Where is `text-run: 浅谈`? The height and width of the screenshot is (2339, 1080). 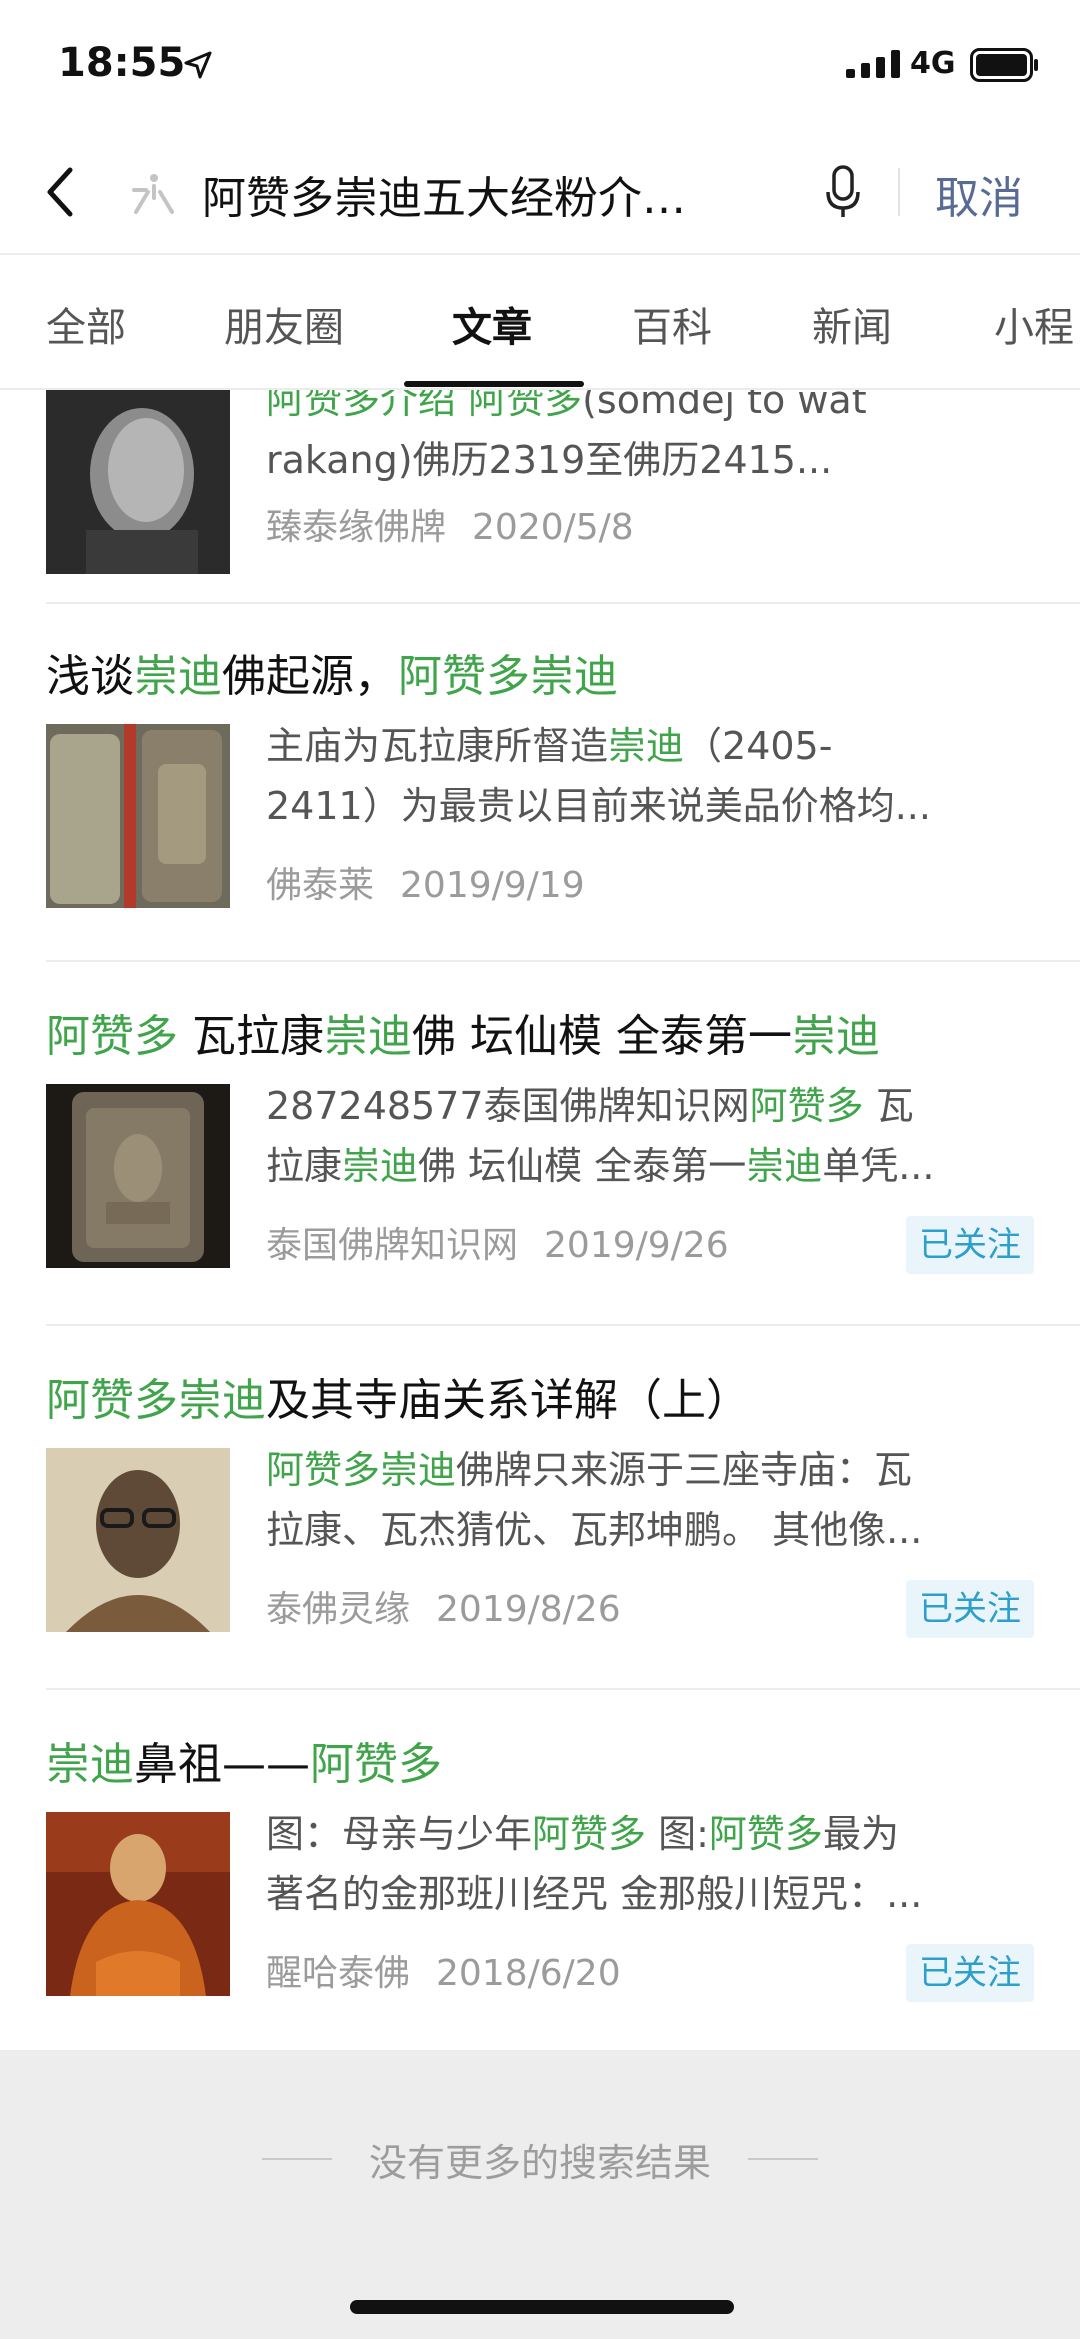
text-run: 浅谈 is located at coordinates (90, 676).